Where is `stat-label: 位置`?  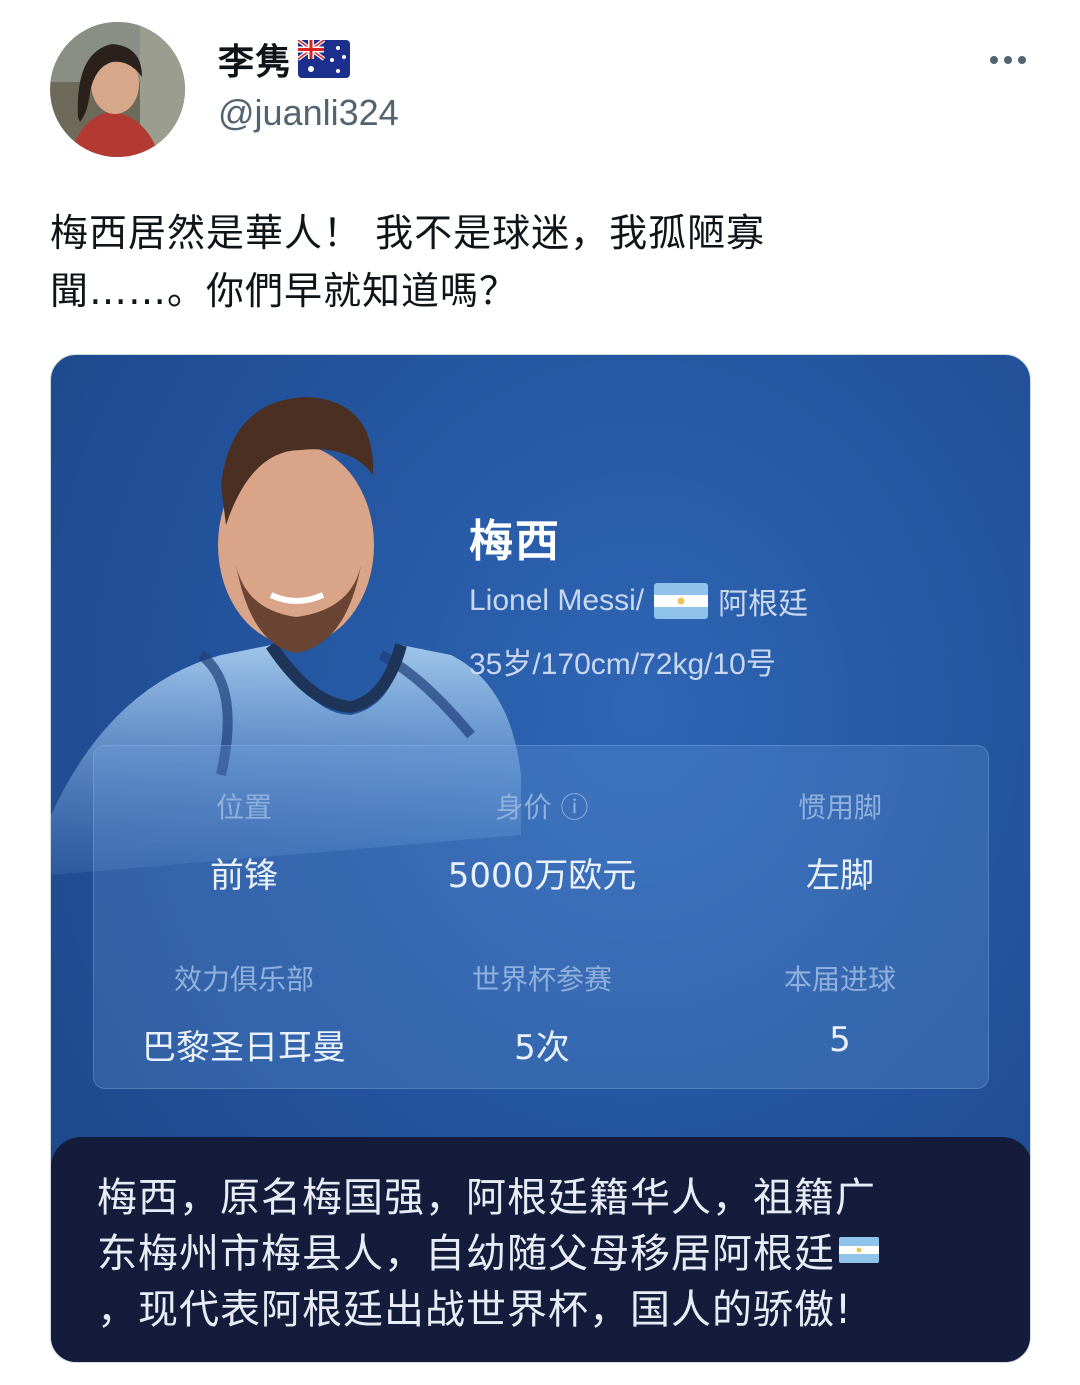
stat-label: 位置 is located at coordinates (243, 807).